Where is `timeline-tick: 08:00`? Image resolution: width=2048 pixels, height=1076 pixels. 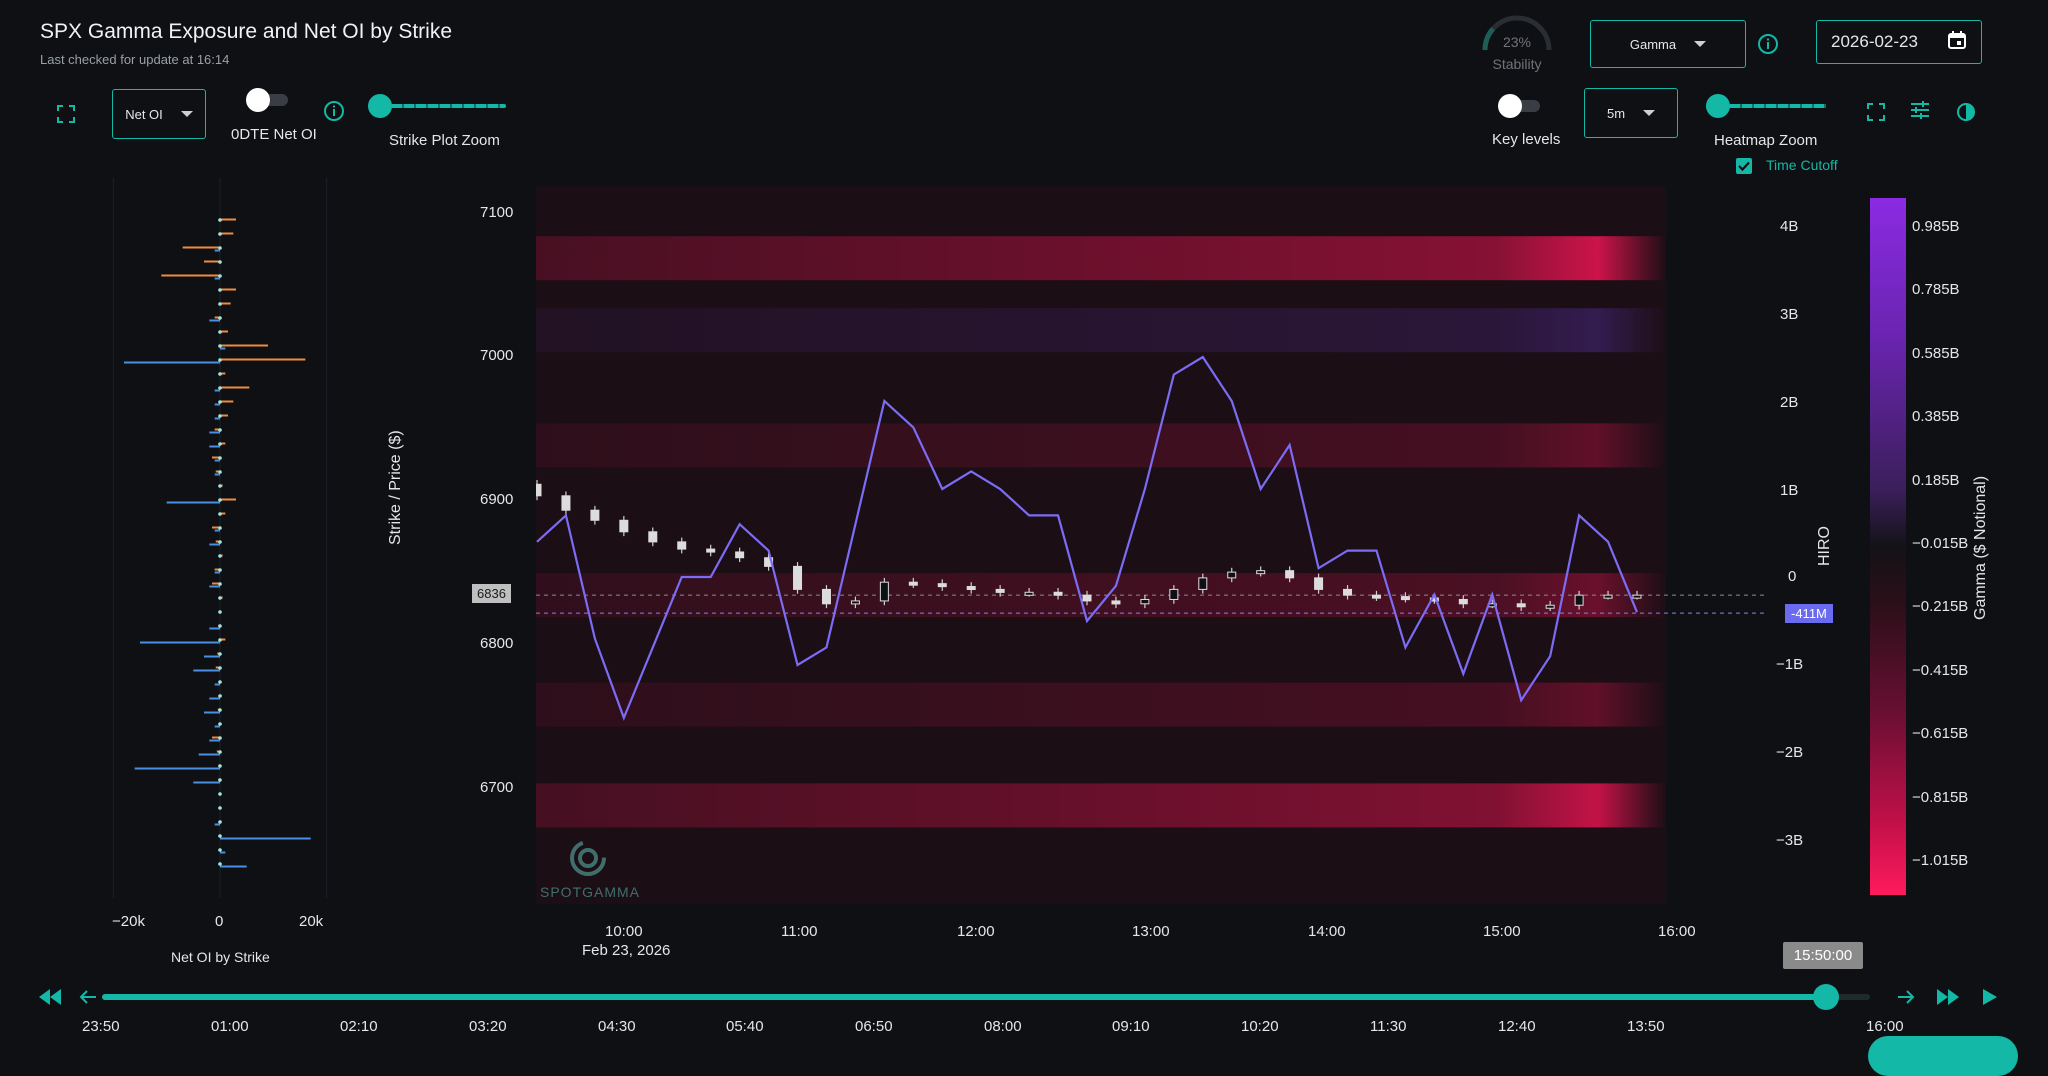
timeline-tick: 08:00 is located at coordinates (1003, 1026).